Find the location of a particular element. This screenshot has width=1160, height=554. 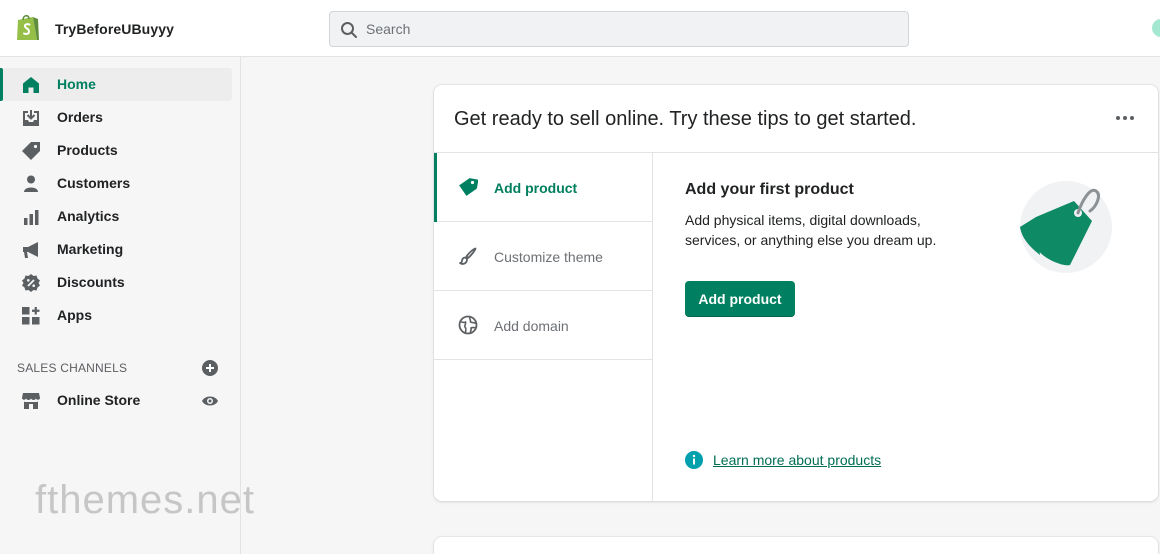

tab-customize-theme: Customize theme is located at coordinates (543, 256).